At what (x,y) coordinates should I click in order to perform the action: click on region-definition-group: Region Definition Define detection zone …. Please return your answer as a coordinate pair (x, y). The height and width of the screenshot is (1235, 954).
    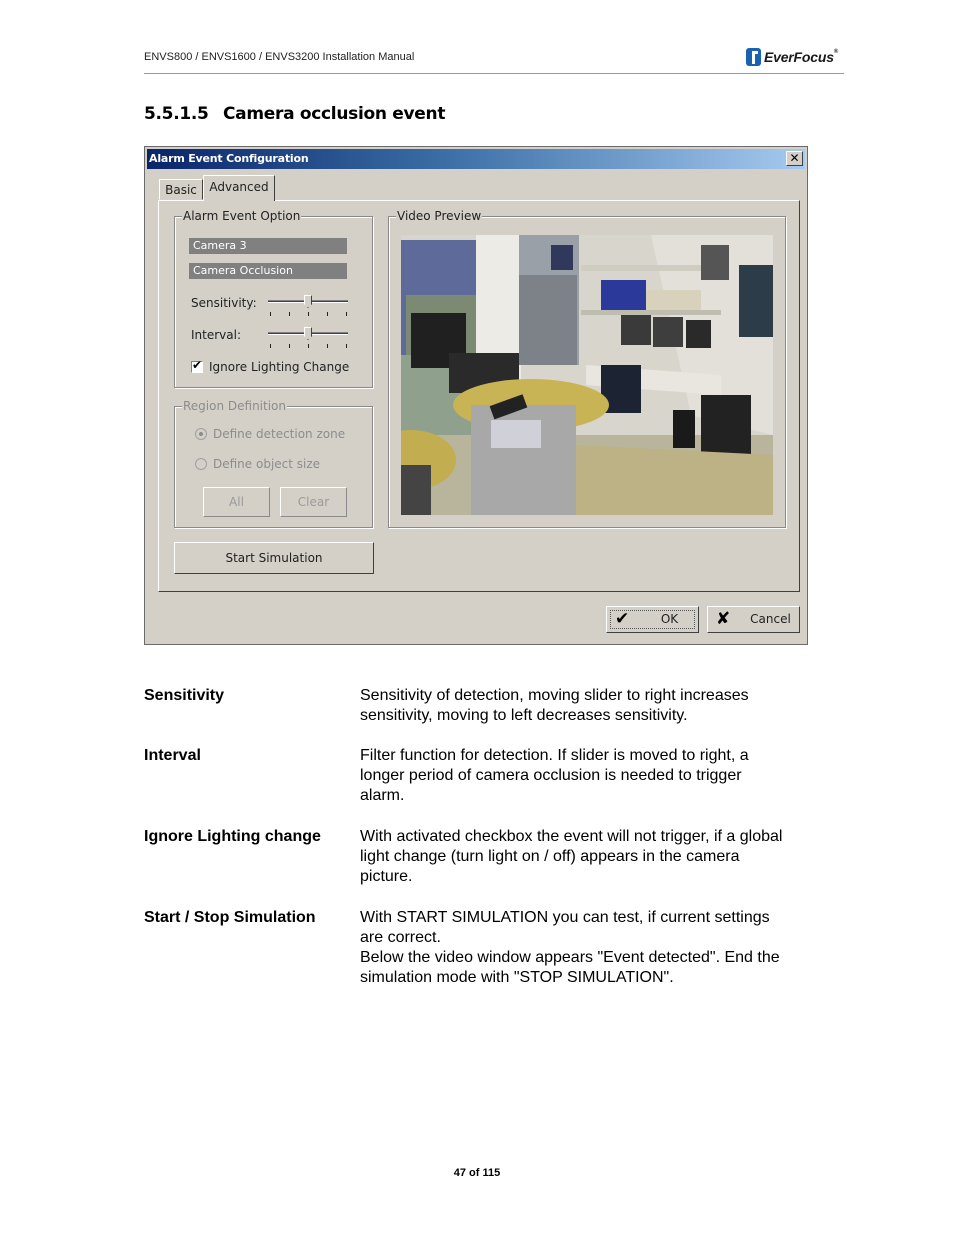
    Looking at the image, I should click on (273, 463).